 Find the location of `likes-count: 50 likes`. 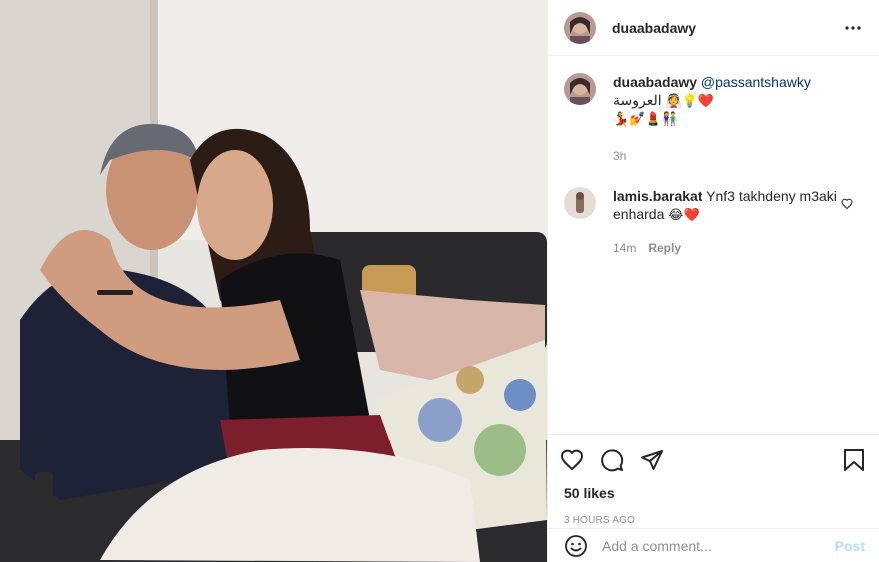

likes-count: 50 likes is located at coordinates (713, 489).